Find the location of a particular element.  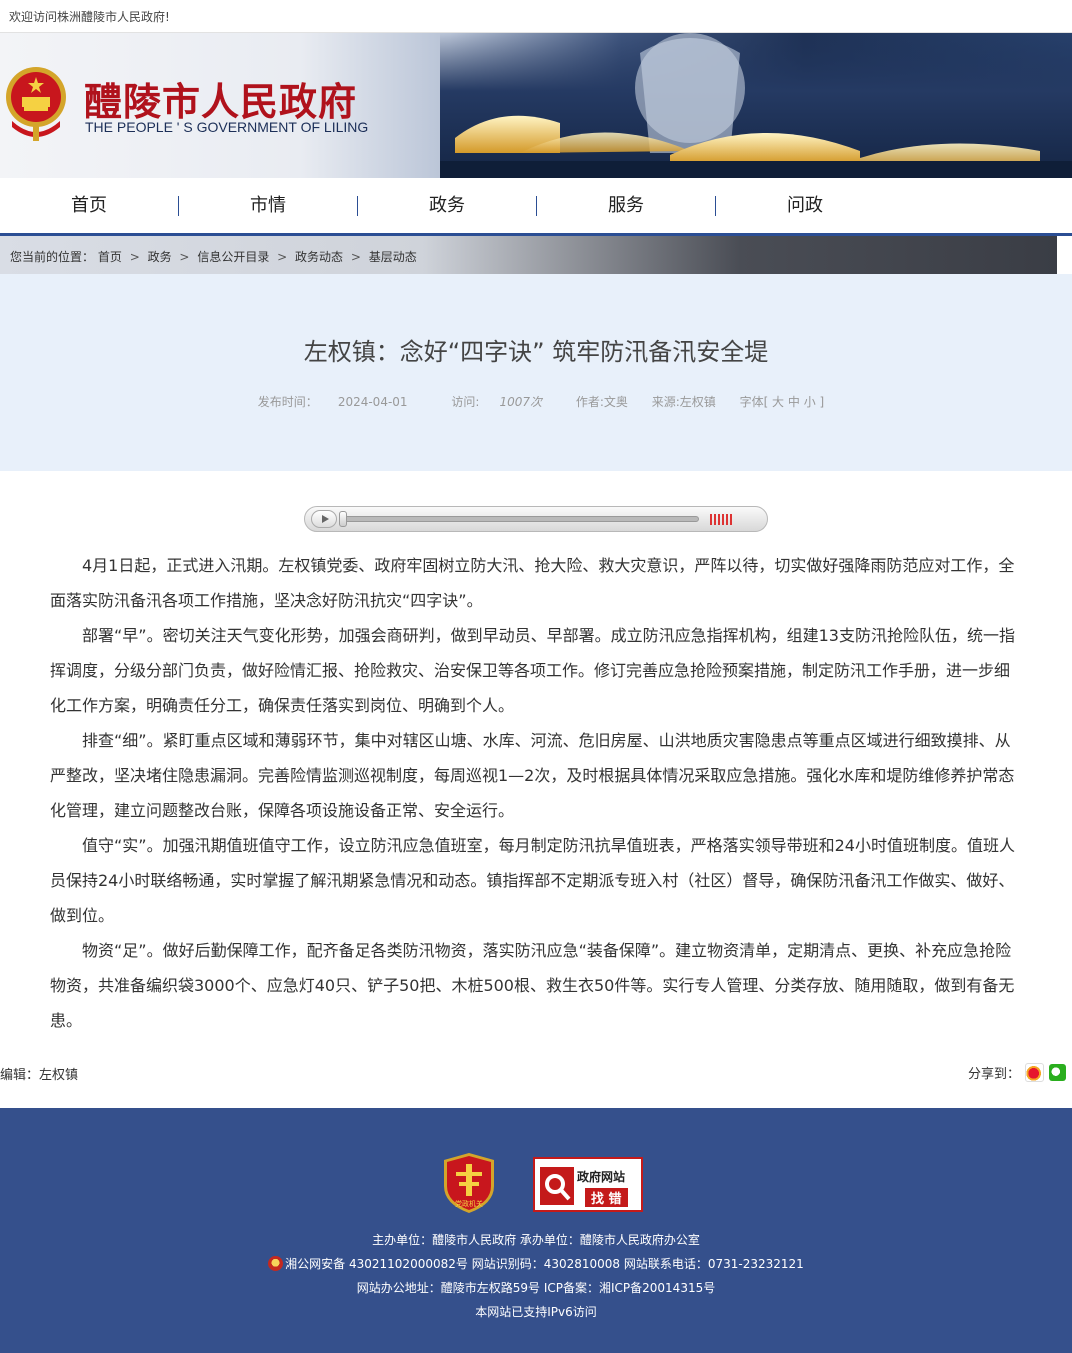

audio-progress-handle is located at coordinates (343, 519).